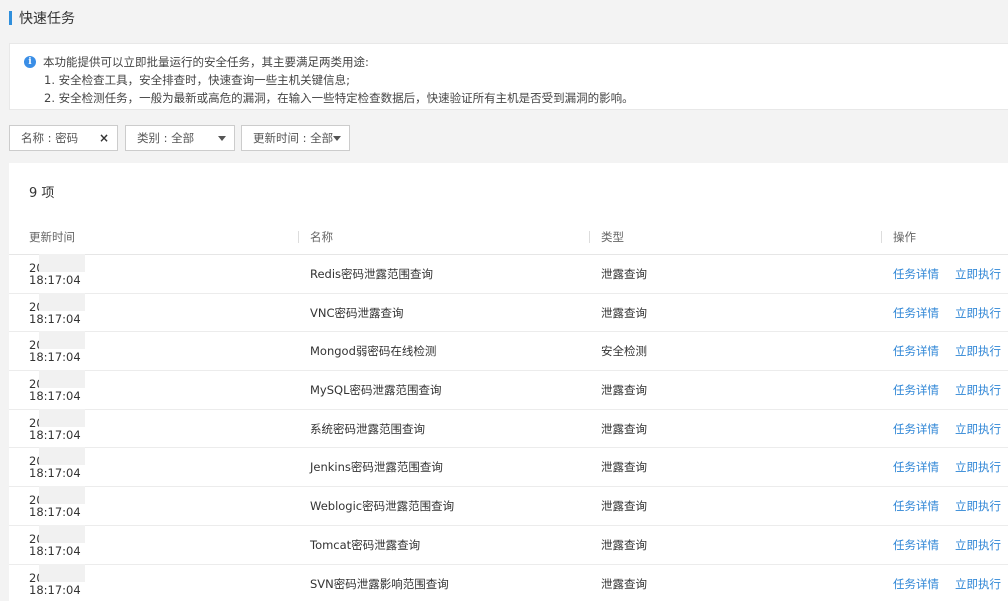 The width and height of the screenshot is (1008, 601). I want to click on task-name: MySQL密码泄露范围查询, so click(376, 390).